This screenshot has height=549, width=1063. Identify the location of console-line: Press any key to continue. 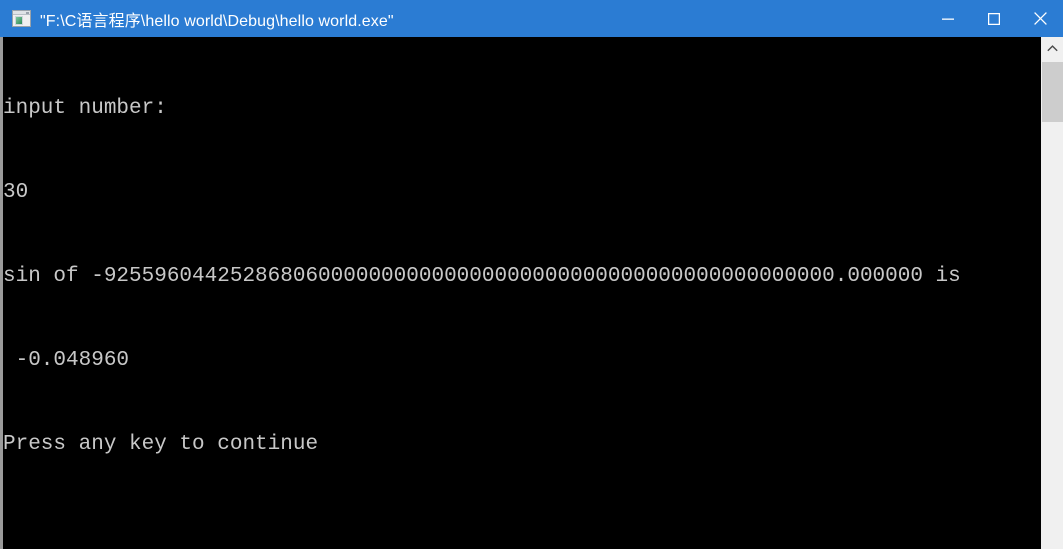
(161, 444).